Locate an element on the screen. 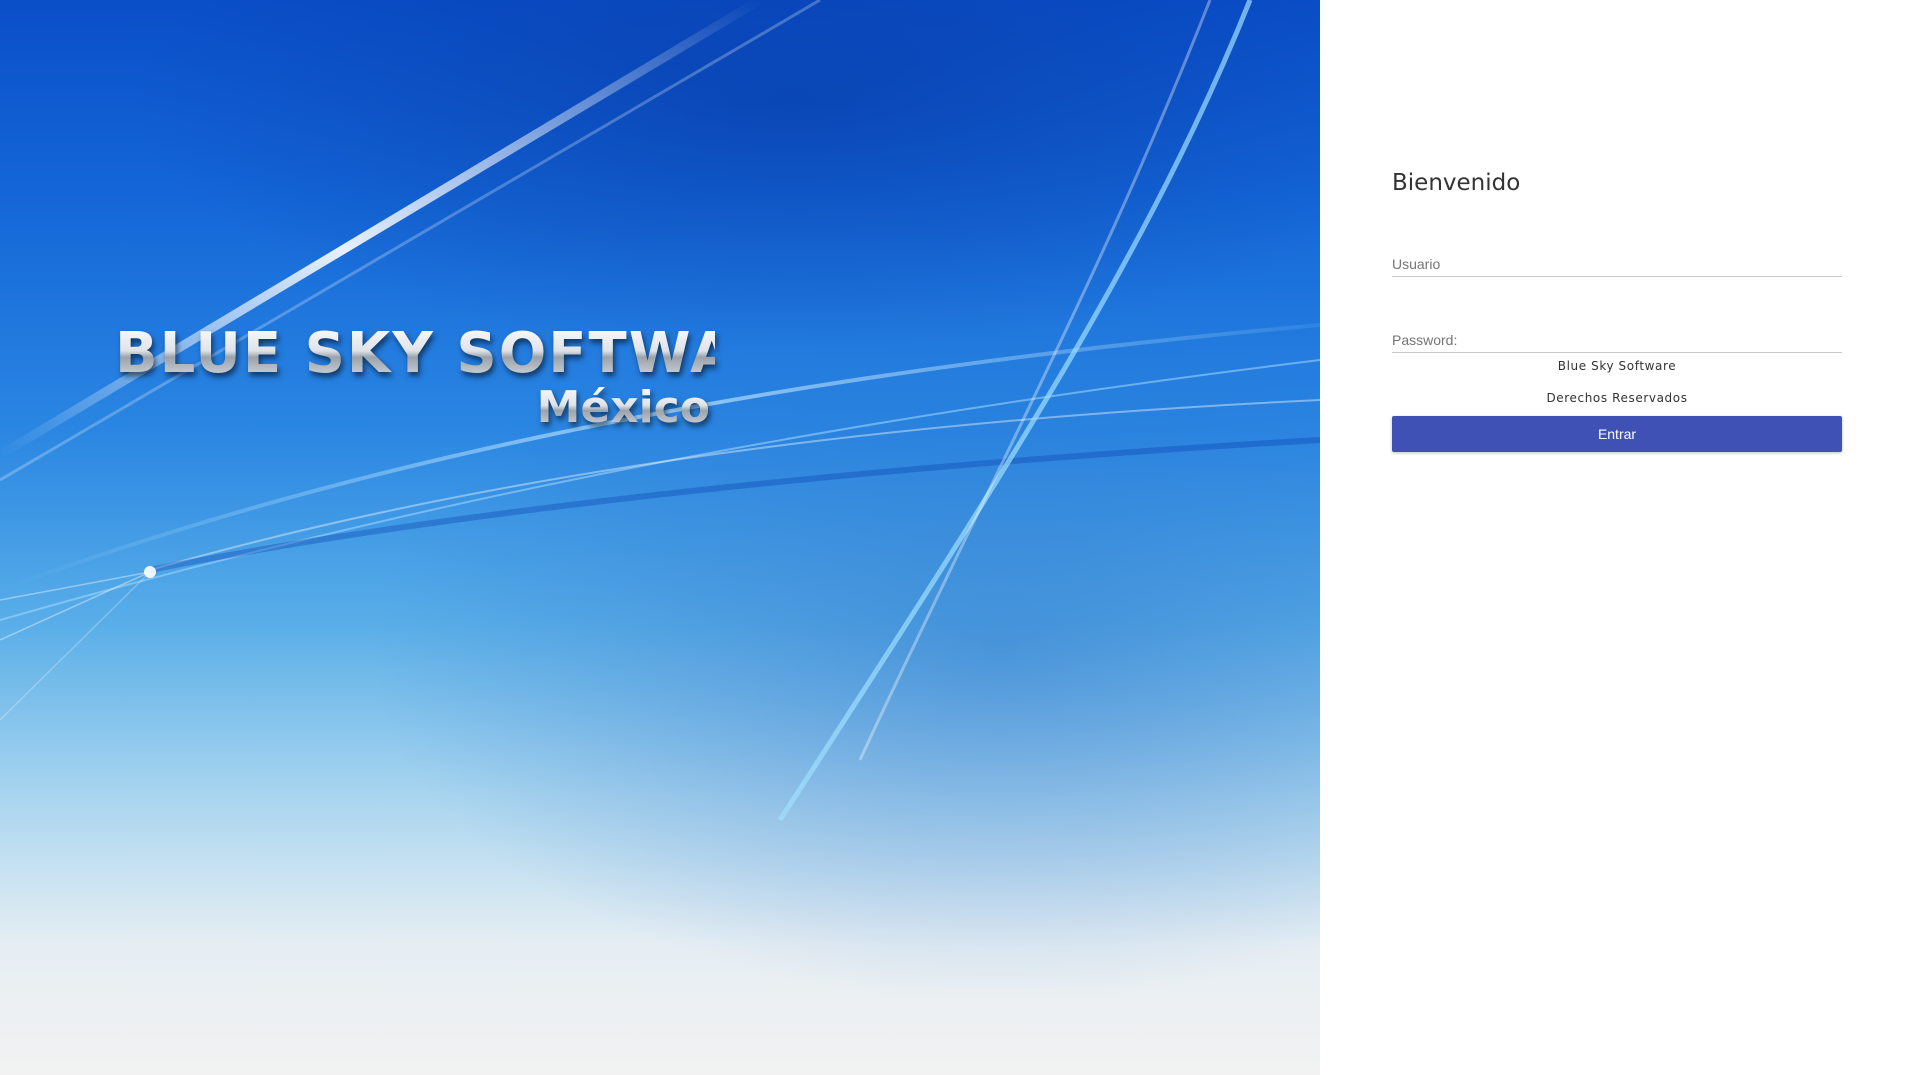 The image size is (1915, 1075). brand-logo: BLUE SKY SOFTWARE México is located at coordinates (468, 377).